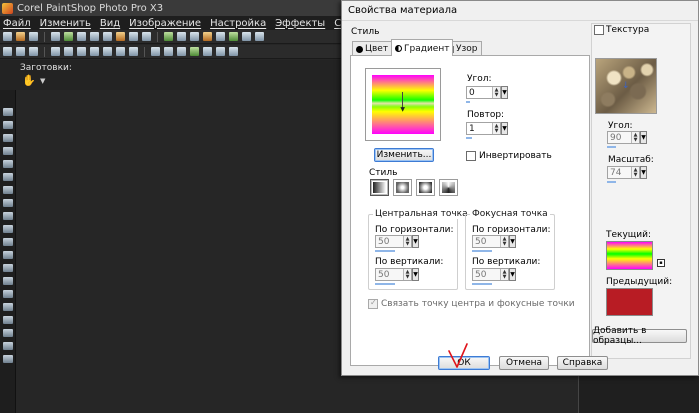 The width and height of the screenshot is (699, 413). What do you see at coordinates (107, 36) in the screenshot?
I see `redo-icon` at bounding box center [107, 36].